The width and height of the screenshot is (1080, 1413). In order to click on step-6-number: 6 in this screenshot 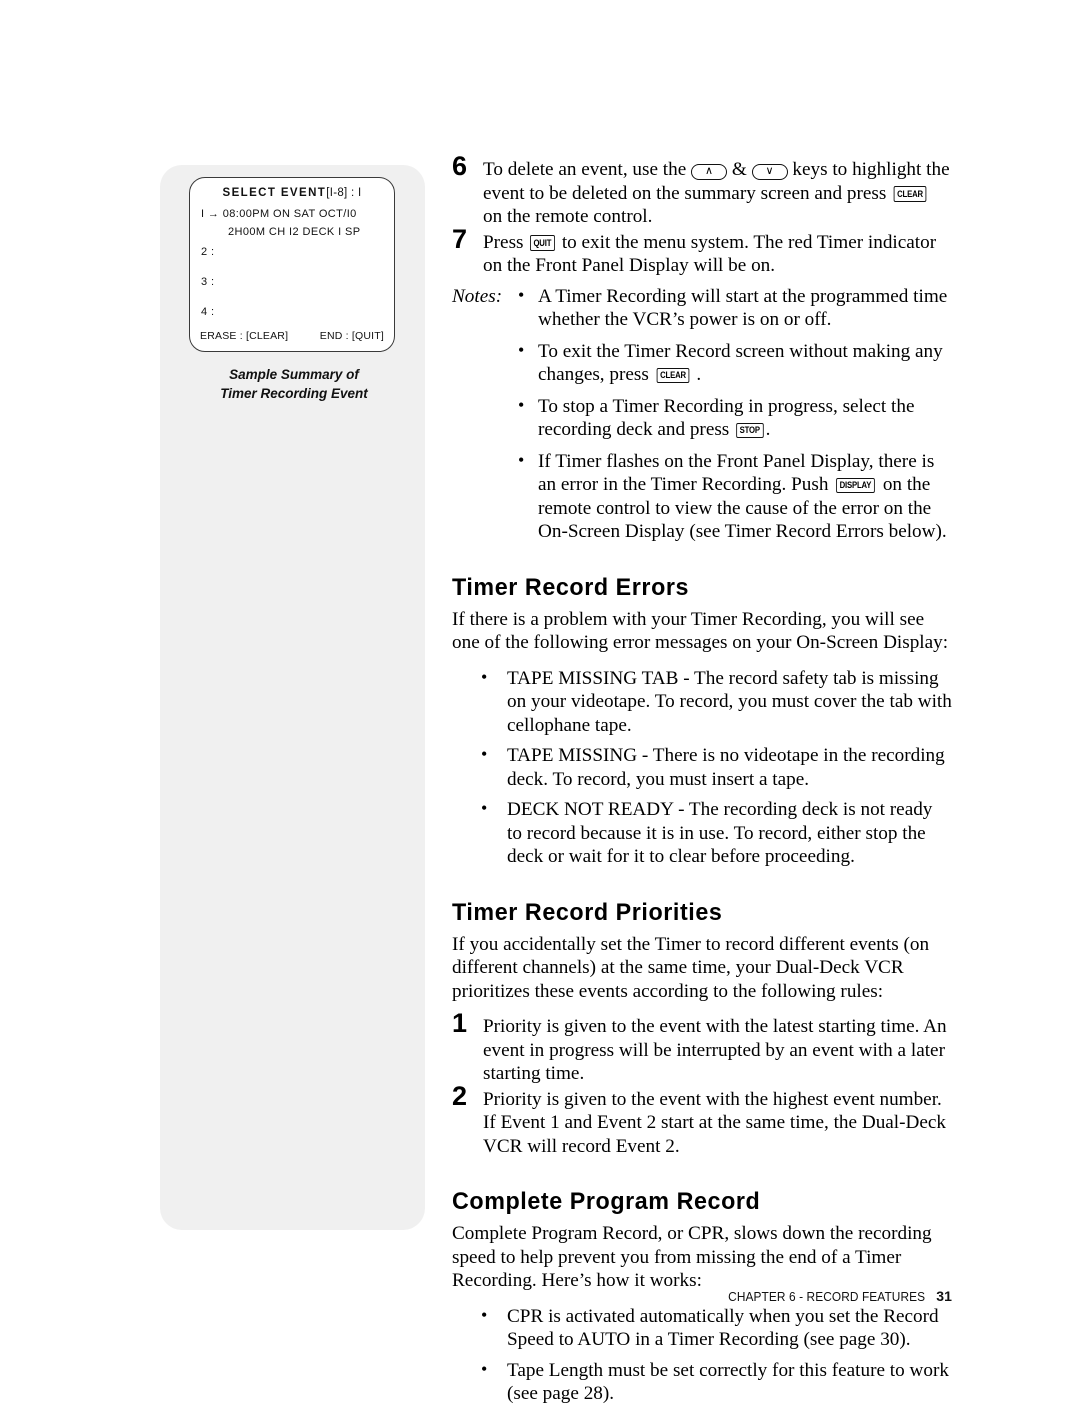, I will do `click(459, 166)`.